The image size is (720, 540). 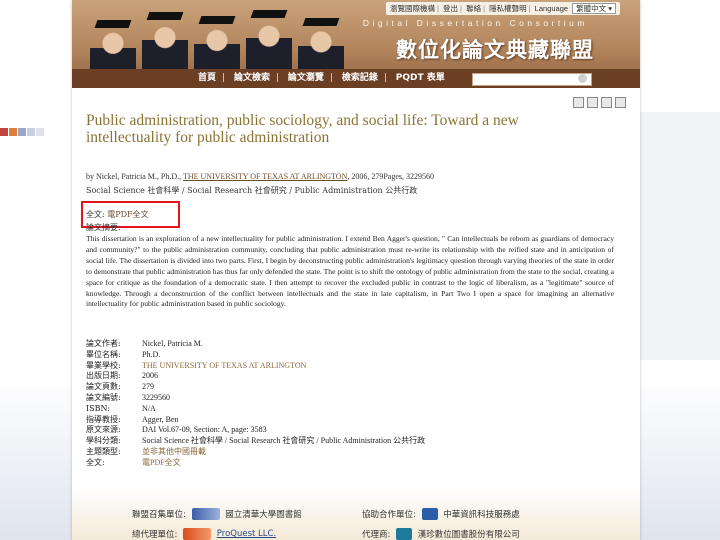 What do you see at coordinates (578, 102) in the screenshot?
I see `save-icon` at bounding box center [578, 102].